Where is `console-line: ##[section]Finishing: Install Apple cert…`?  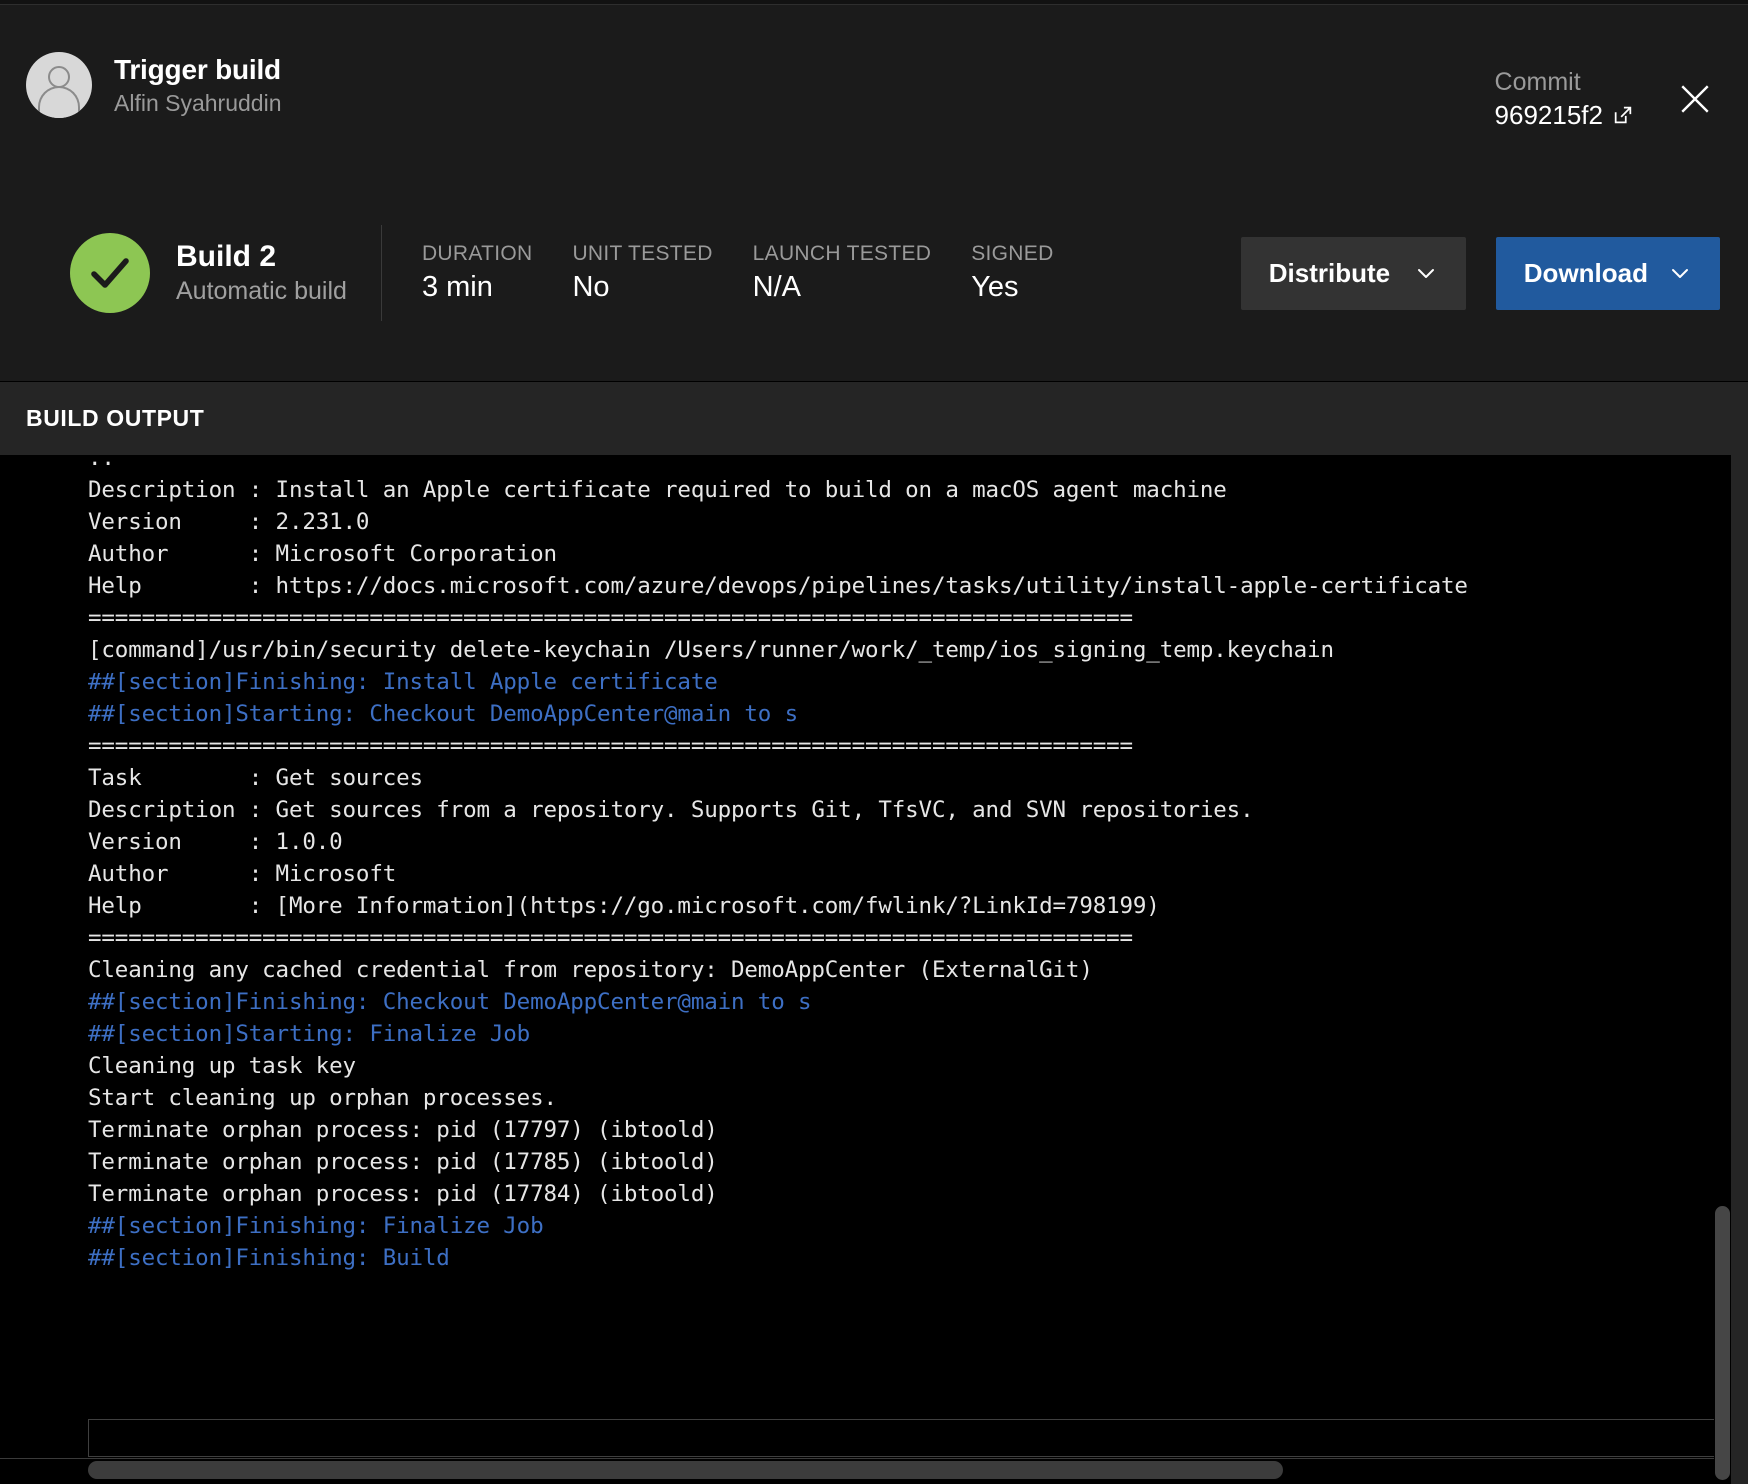 console-line: ##[section]Finishing: Install Apple cert… is located at coordinates (403, 682).